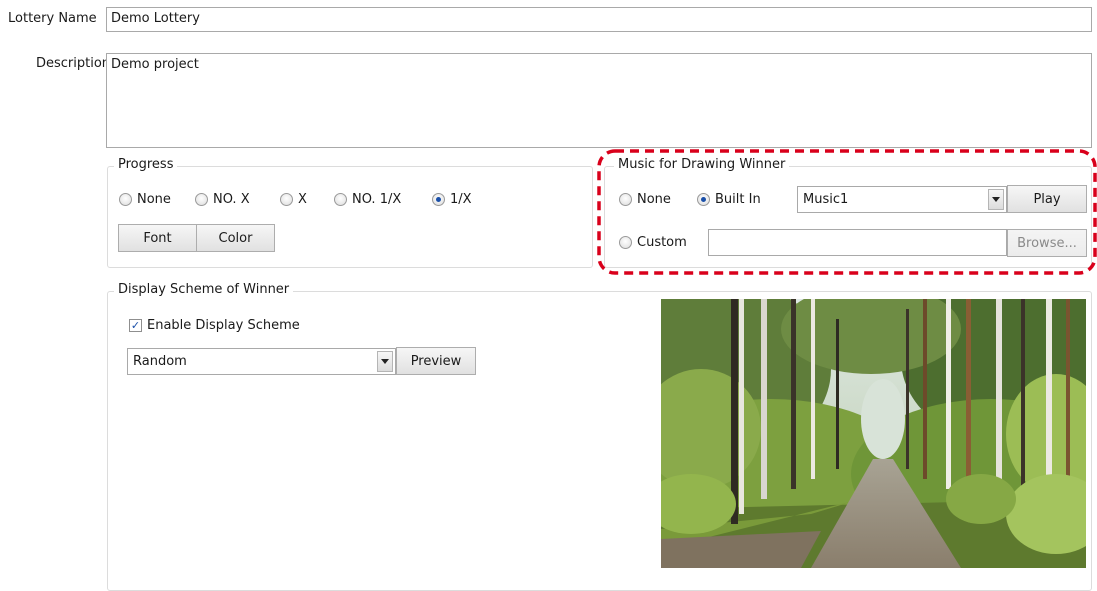 The image size is (1097, 591). I want to click on progress-radio-no-1-x-label: NO. 1/X, so click(377, 199).